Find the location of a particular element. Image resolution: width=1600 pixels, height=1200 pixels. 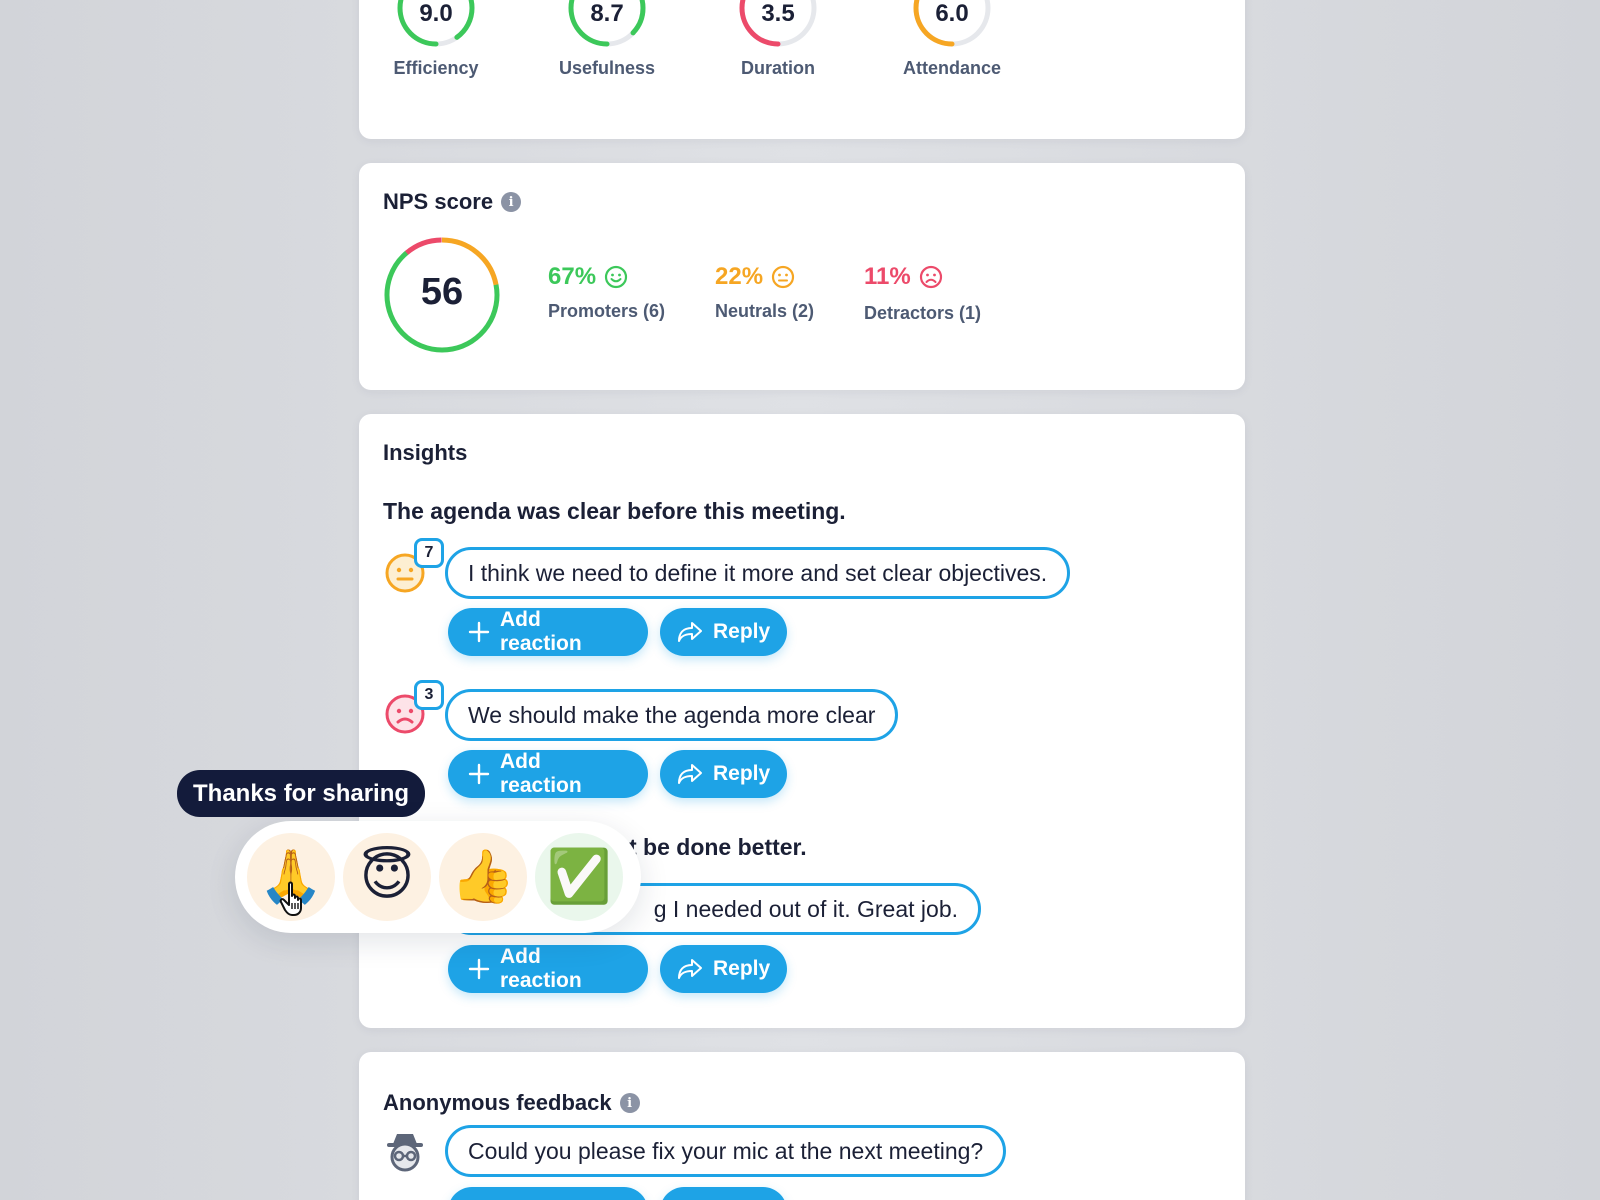

neutrals-pct: 22% is located at coordinates (739, 276).